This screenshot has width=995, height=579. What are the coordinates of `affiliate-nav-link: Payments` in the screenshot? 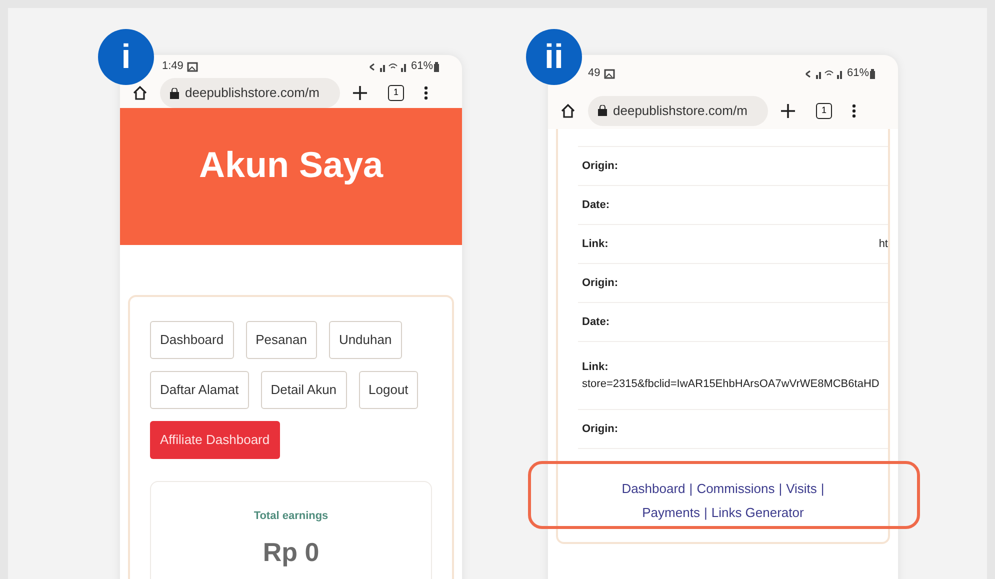 It's located at (671, 512).